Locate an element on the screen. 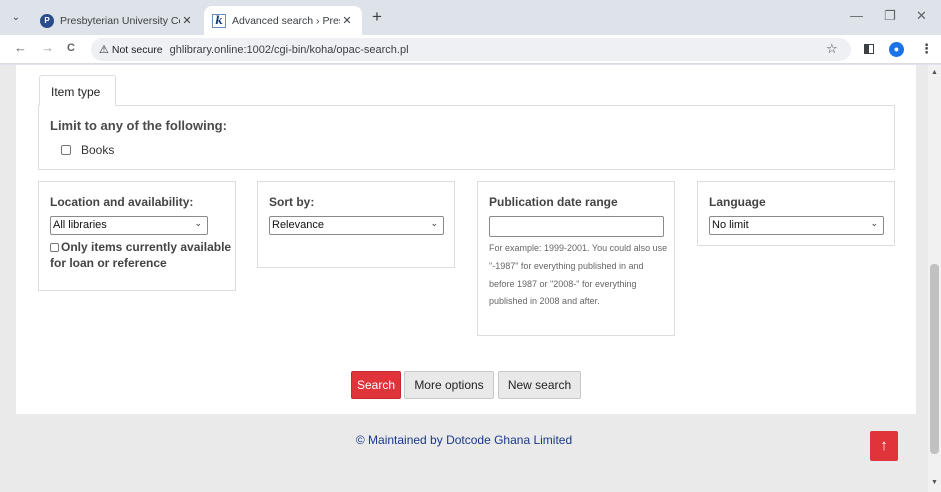  forward-arrow-icon: → is located at coordinates (47, 47).